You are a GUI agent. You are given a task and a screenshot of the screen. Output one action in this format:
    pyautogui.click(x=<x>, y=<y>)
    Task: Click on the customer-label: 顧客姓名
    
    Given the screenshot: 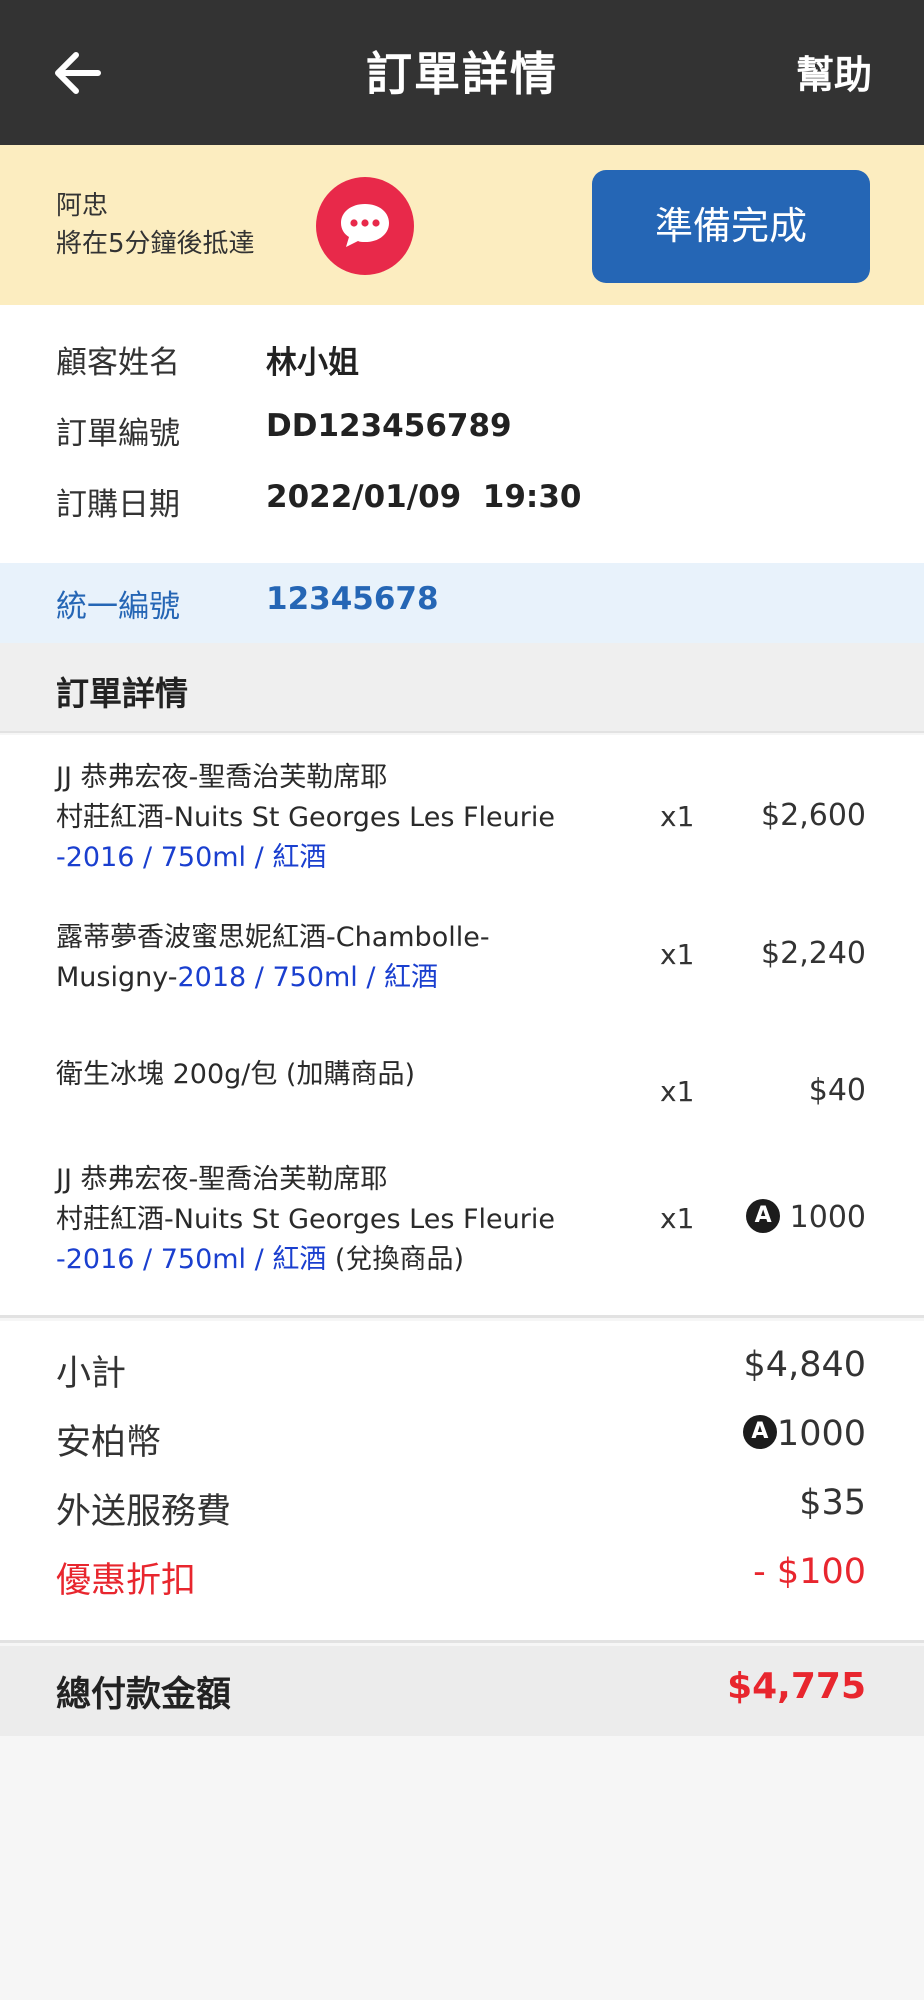 What is the action you would take?
    pyautogui.click(x=118, y=363)
    